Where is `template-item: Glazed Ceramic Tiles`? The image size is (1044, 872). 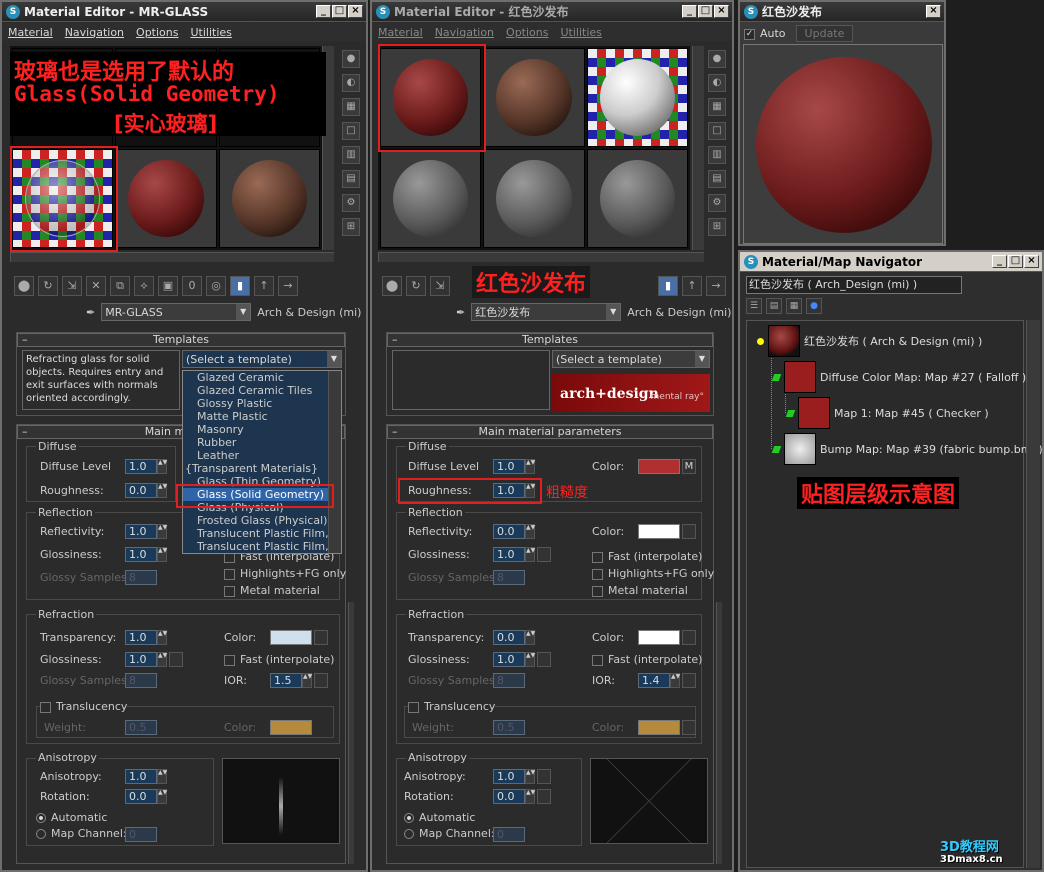
template-item: Glazed Ceramic Tiles is located at coordinates (262, 390).